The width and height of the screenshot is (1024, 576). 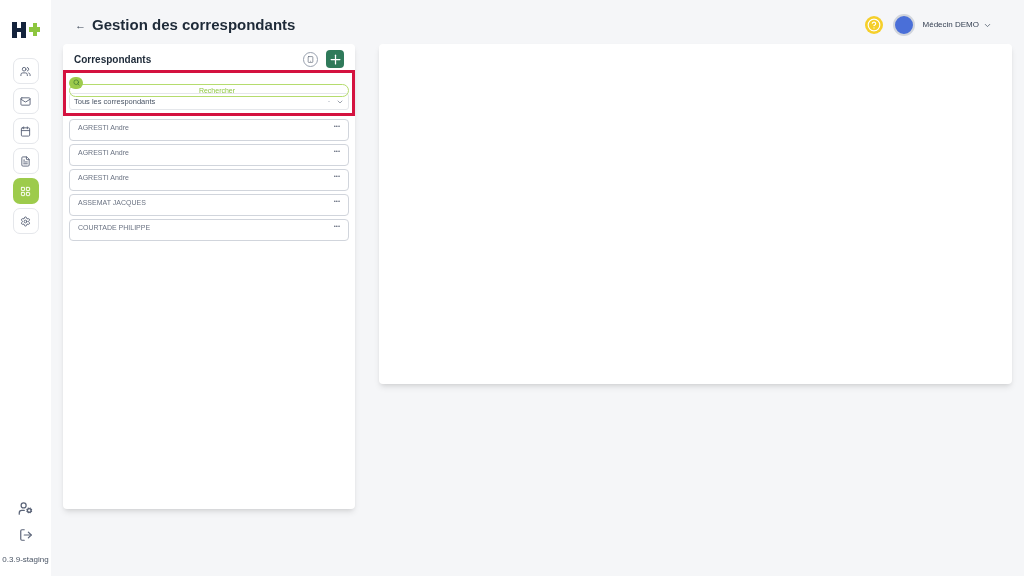 I want to click on settings-icon, so click(x=25, y=221).